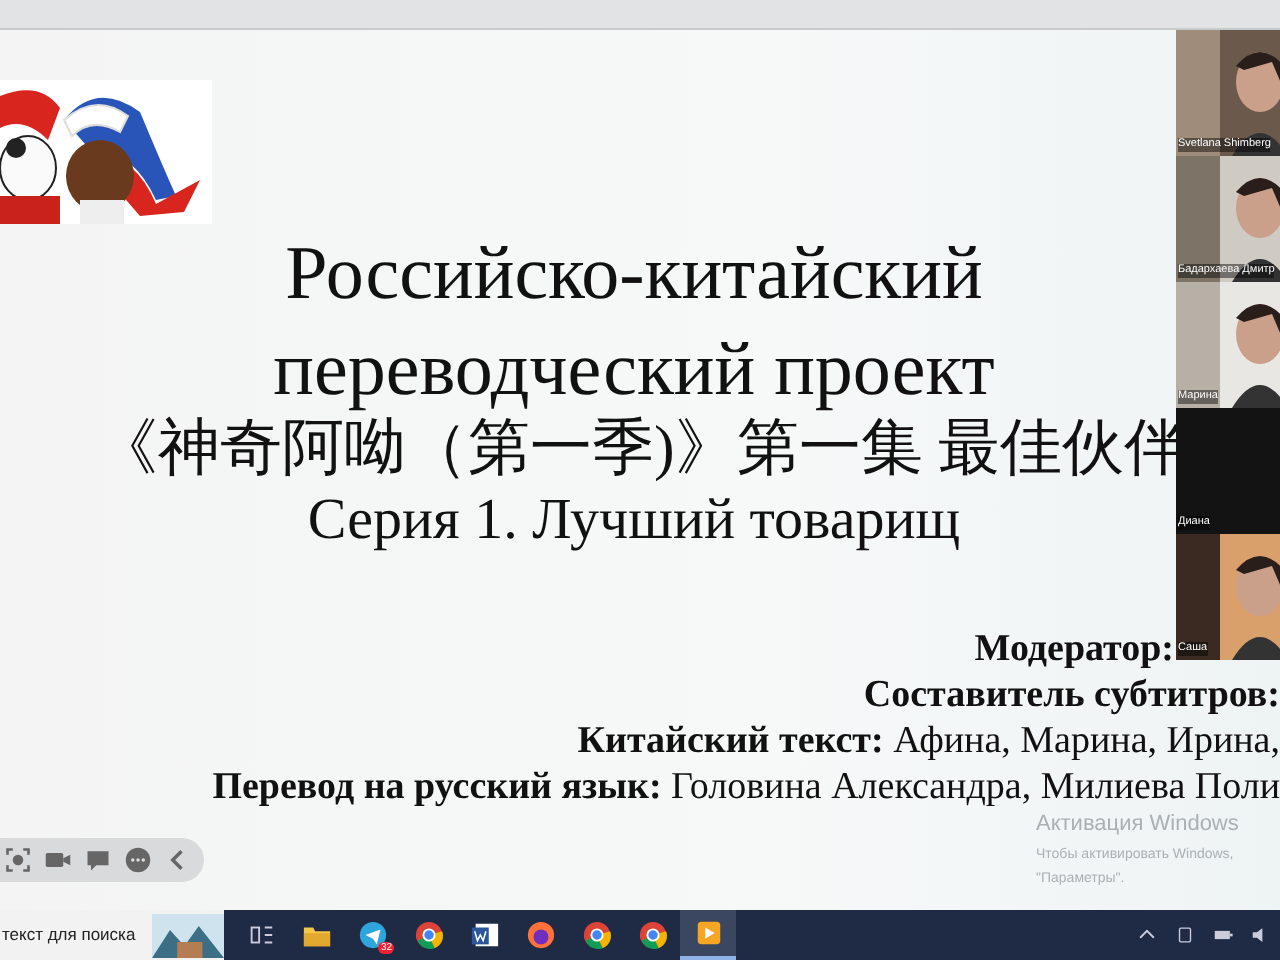 Image resolution: width=1280 pixels, height=960 pixels. Describe the element at coordinates (138, 860) in the screenshot. I see `more-icon` at that location.